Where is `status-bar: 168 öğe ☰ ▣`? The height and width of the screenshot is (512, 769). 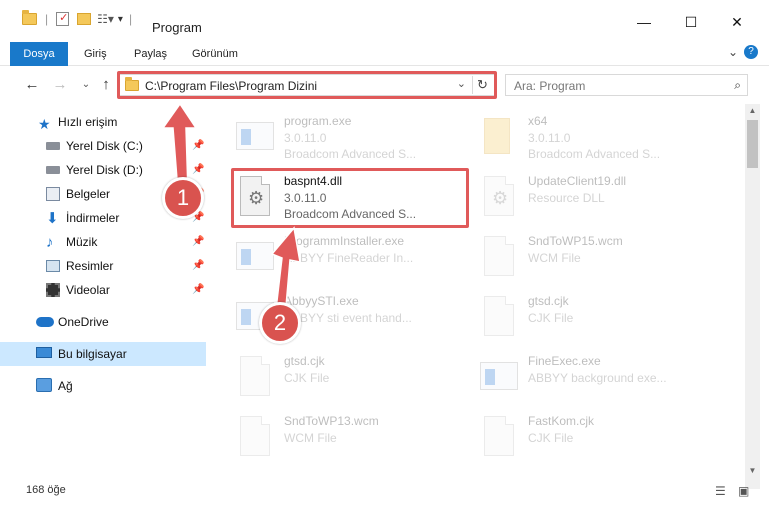 status-bar: 168 öğe ☰ ▣ is located at coordinates (384, 496).